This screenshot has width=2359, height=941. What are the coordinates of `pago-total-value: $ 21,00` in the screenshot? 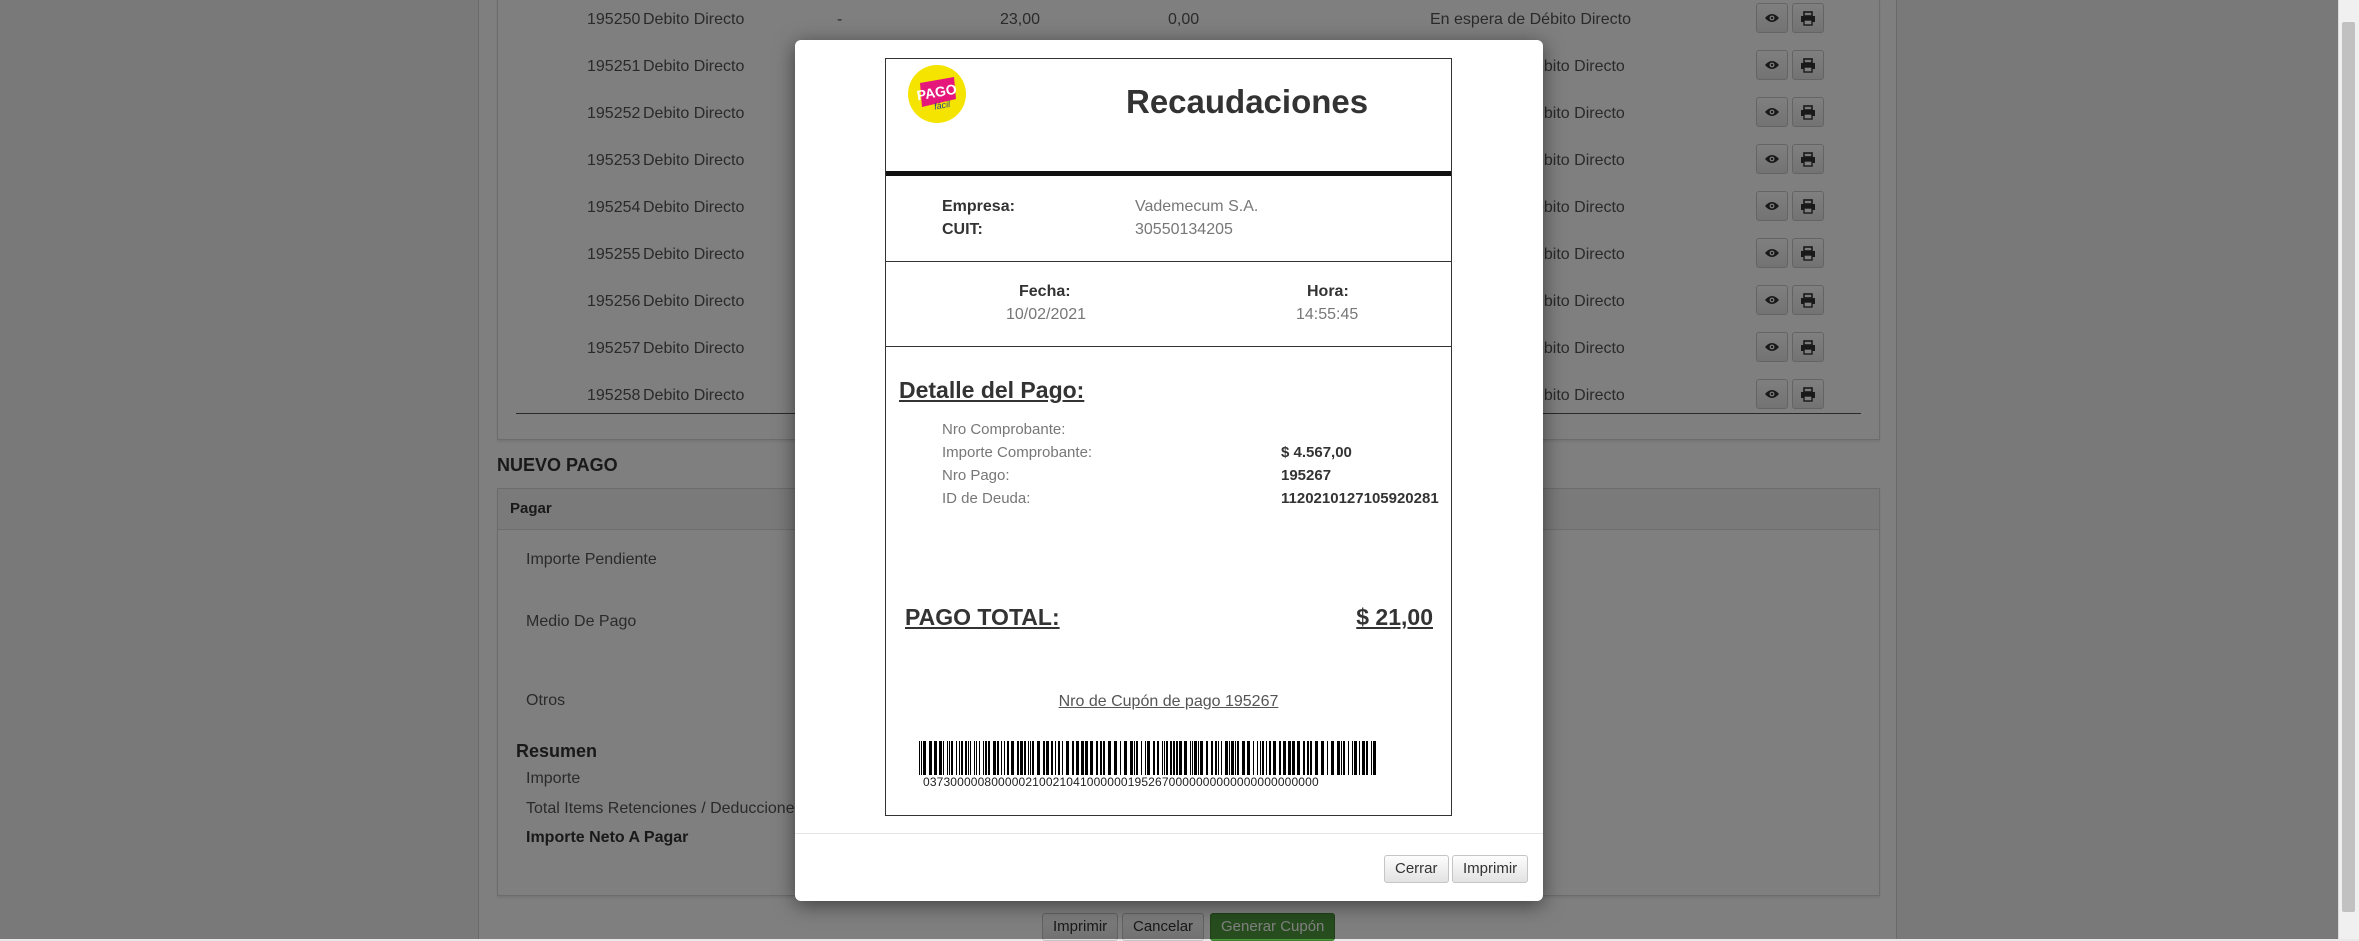 It's located at (1394, 617).